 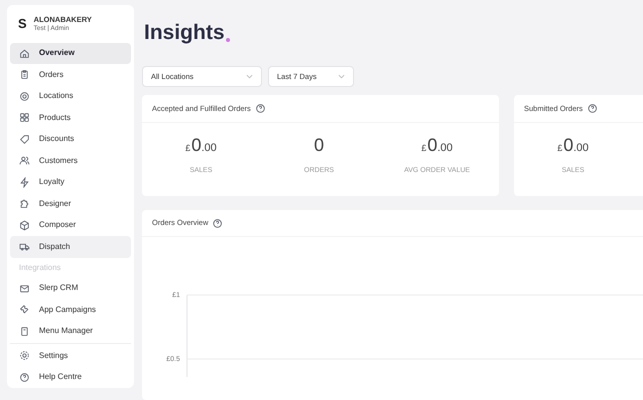 What do you see at coordinates (24, 225) in the screenshot?
I see `box-icon` at bounding box center [24, 225].